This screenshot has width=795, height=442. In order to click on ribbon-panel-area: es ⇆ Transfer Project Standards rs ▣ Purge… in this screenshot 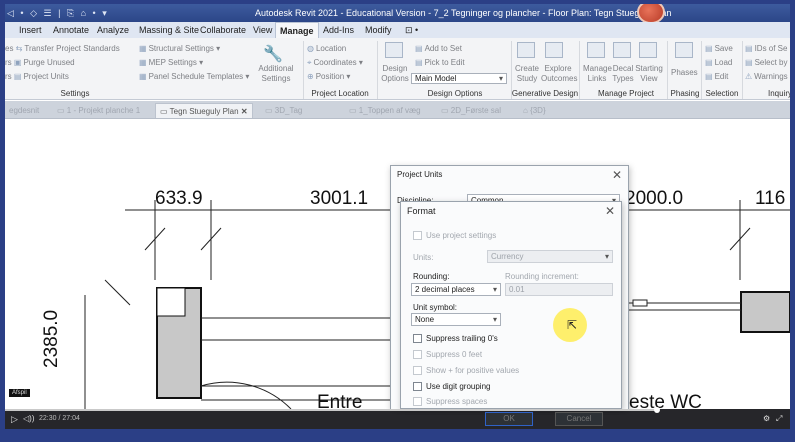, I will do `click(397, 69)`.